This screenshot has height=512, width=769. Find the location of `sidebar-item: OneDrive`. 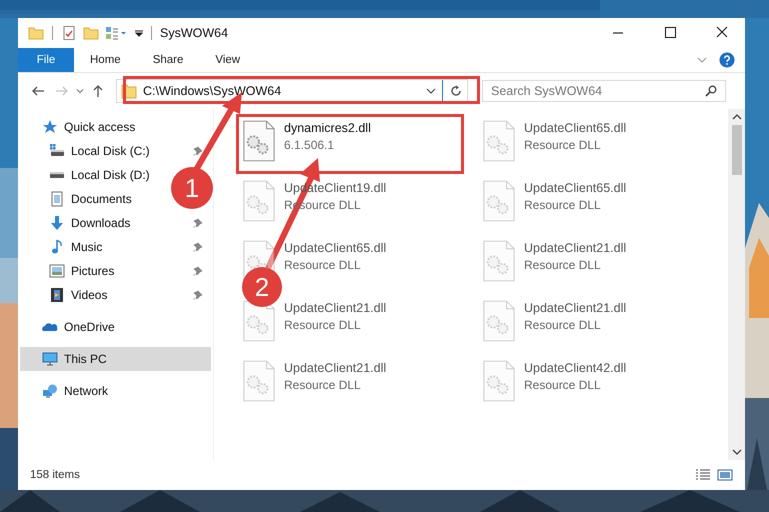

sidebar-item: OneDrive is located at coordinates (70, 327).